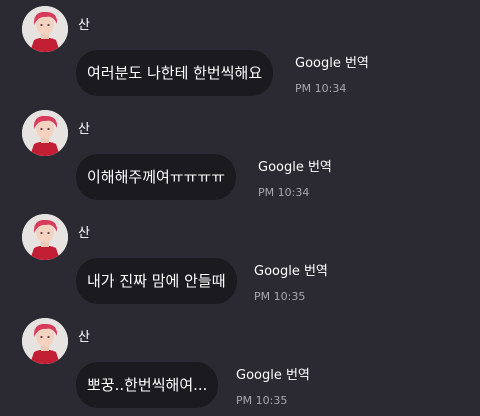  I want to click on message-bubble: 이해해주께여ㅠㅠㅠㅠ, so click(156, 177).